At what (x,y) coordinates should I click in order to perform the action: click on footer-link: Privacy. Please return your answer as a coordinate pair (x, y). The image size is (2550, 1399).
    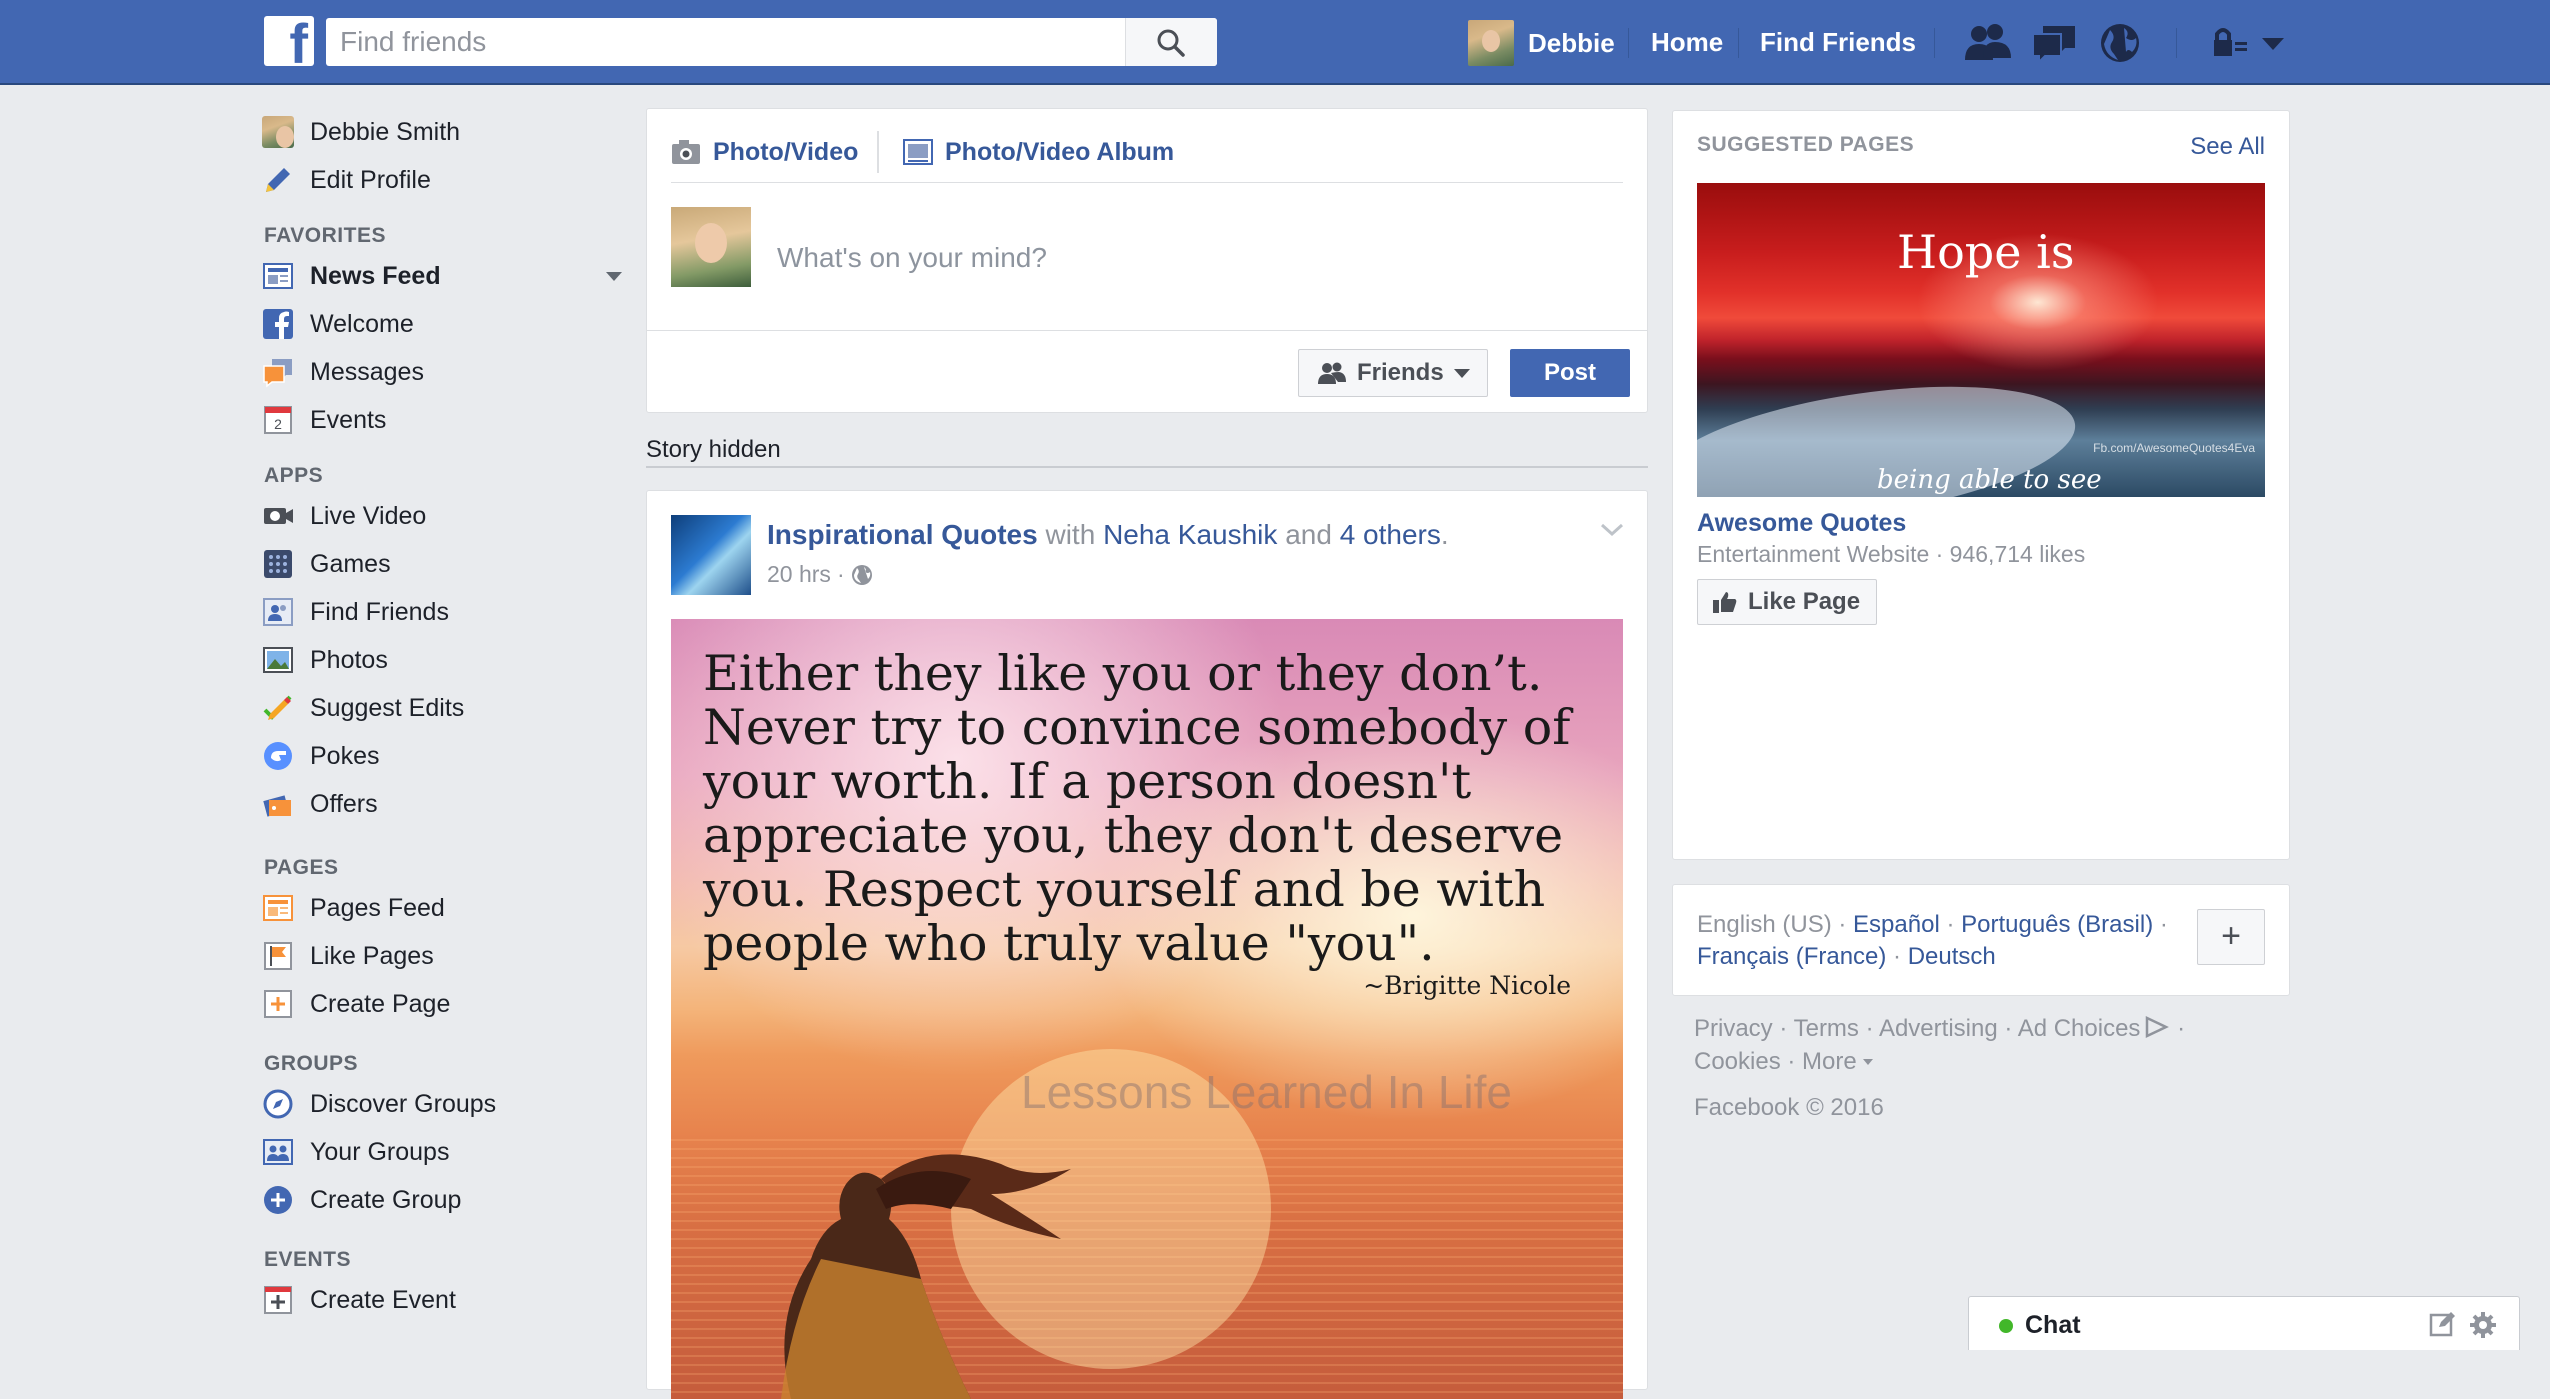
    Looking at the image, I should click on (1733, 1028).